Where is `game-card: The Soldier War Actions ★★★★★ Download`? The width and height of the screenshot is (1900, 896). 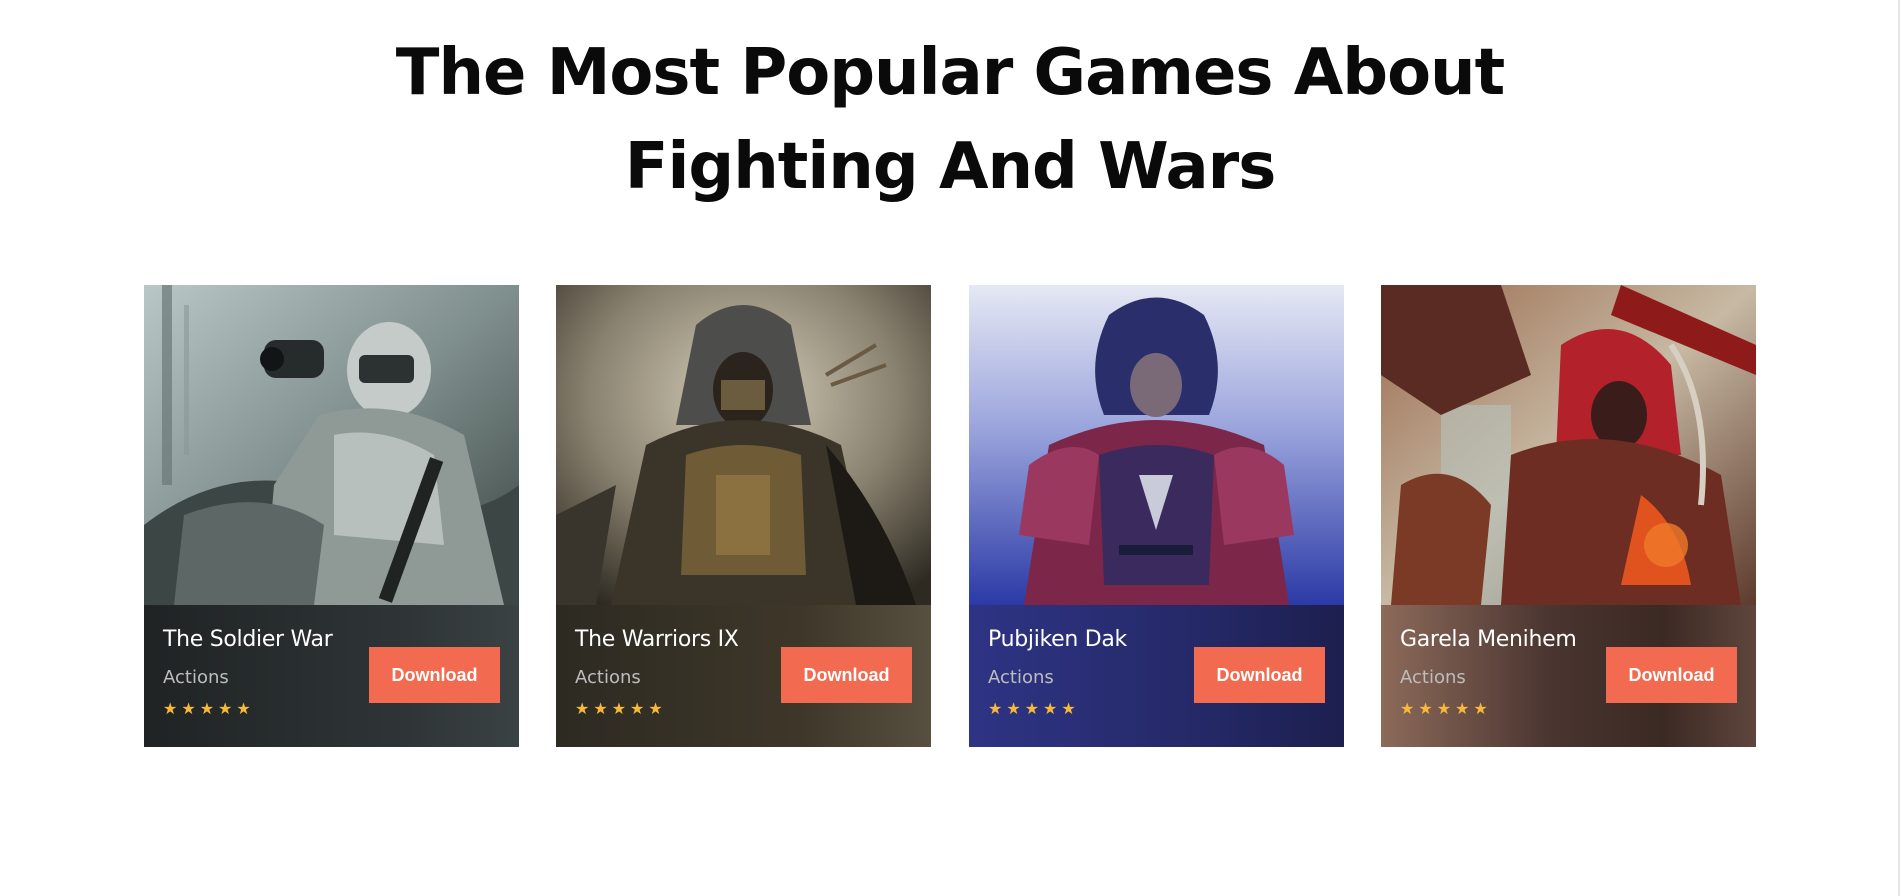
game-card: The Soldier War Actions ★★★★★ Download is located at coordinates (331, 516).